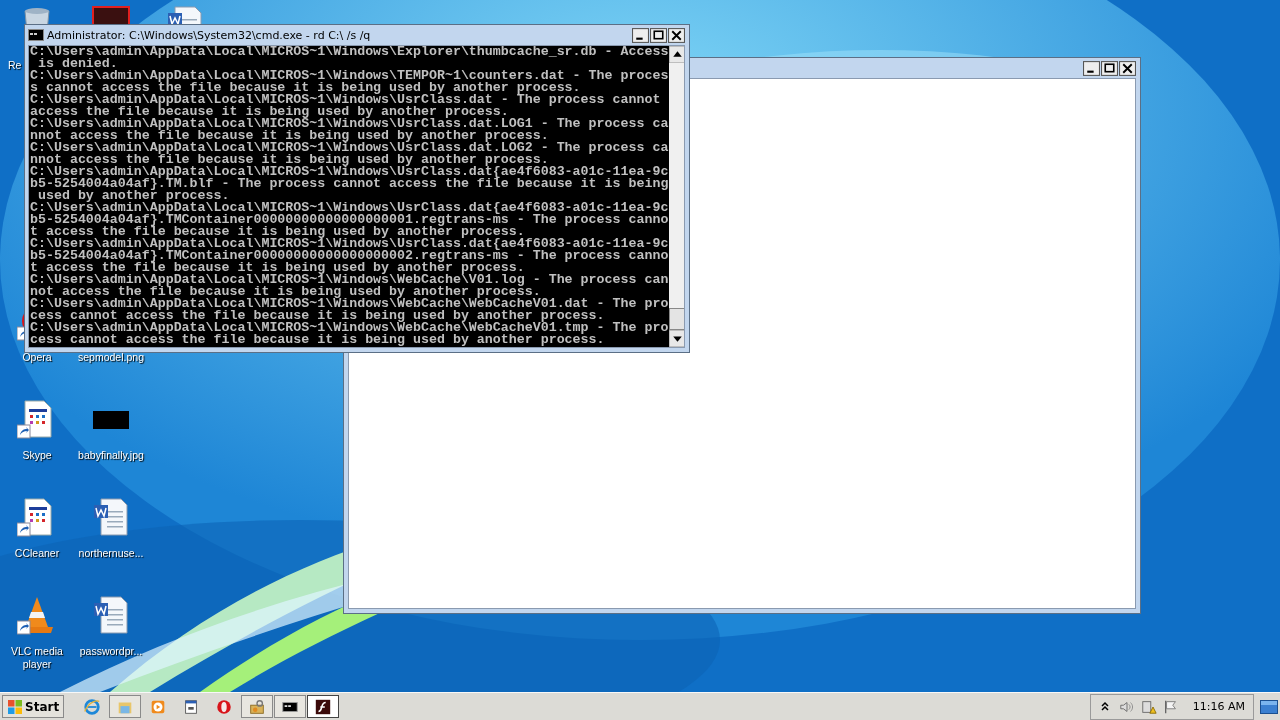 This screenshot has height=720, width=1280. Describe the element at coordinates (1170, 706) in the screenshot. I see `flag-icon` at that location.